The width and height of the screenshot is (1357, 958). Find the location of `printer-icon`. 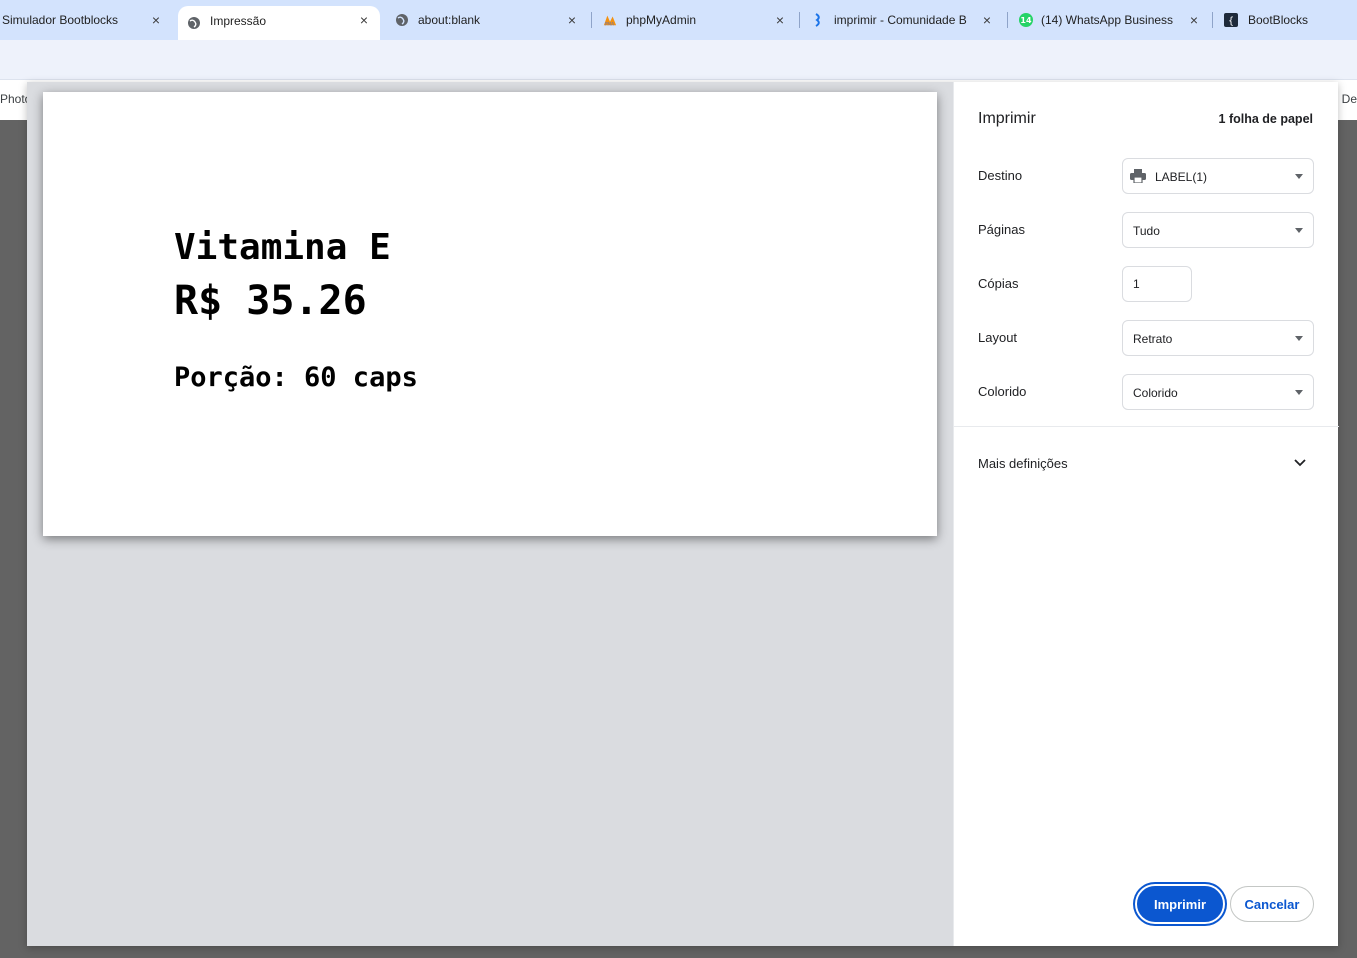

printer-icon is located at coordinates (1138, 176).